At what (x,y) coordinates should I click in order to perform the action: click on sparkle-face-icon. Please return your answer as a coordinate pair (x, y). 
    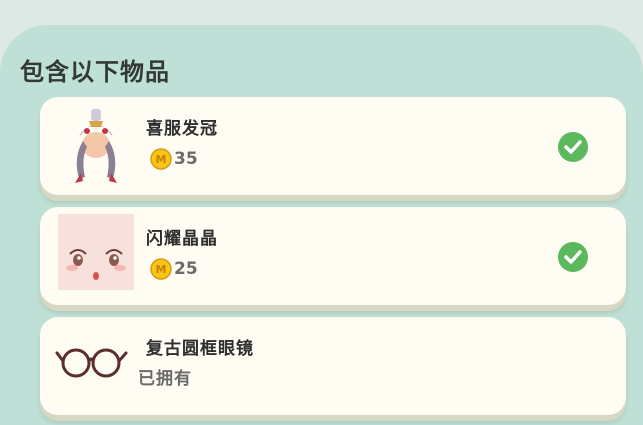
    Looking at the image, I should click on (96, 252).